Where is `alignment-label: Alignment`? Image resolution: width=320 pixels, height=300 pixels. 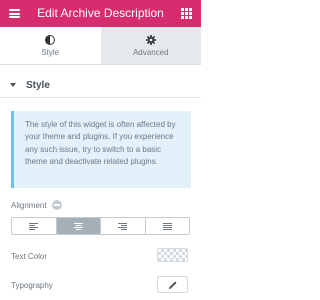
alignment-label: Alignment is located at coordinates (29, 205).